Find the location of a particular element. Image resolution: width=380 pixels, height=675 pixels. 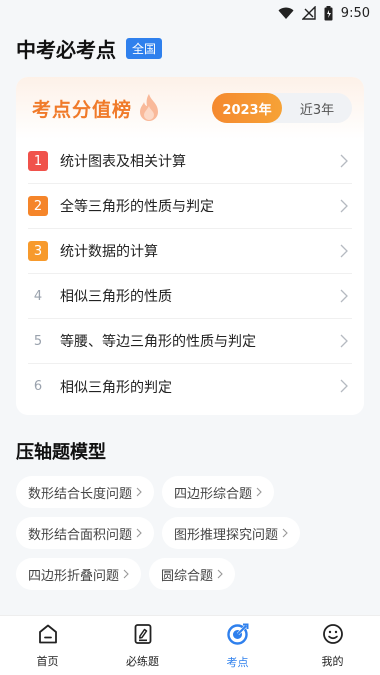

status-time: 9:50 is located at coordinates (355, 13).